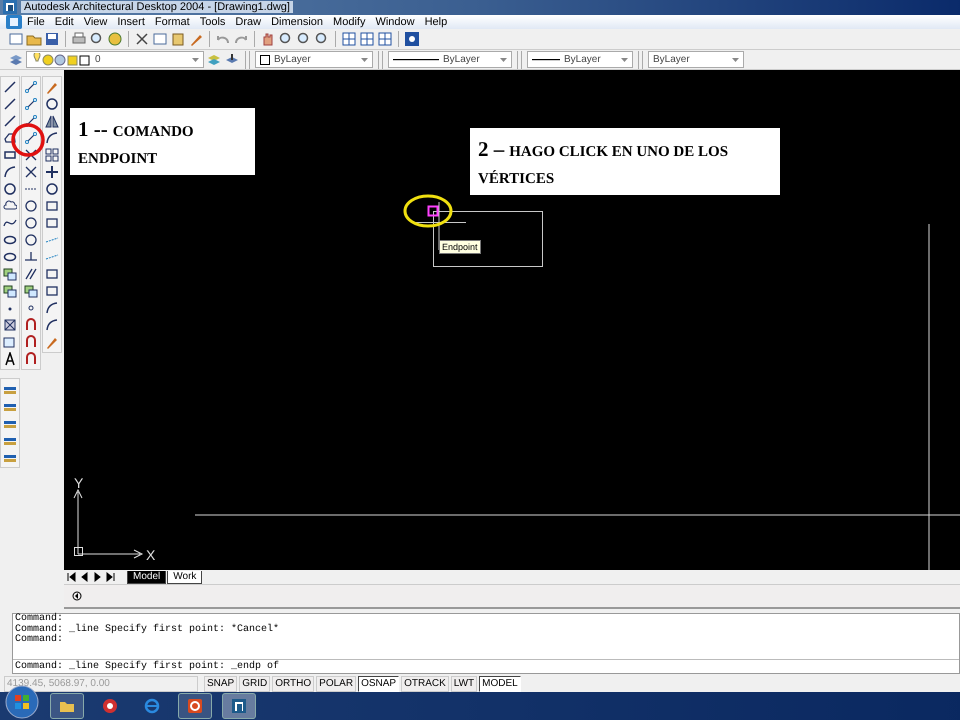 The height and width of the screenshot is (720, 960). What do you see at coordinates (147, 629) in the screenshot?
I see `command-history-line: Command: _line Specify first point: *Cancel*` at bounding box center [147, 629].